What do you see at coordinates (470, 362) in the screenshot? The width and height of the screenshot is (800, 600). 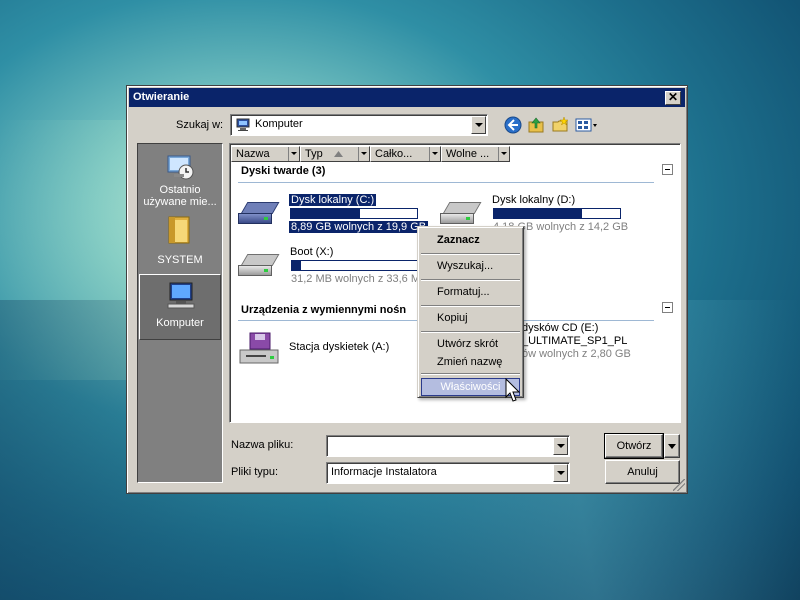 I see `menu-item-rename: Zmień nazwę` at bounding box center [470, 362].